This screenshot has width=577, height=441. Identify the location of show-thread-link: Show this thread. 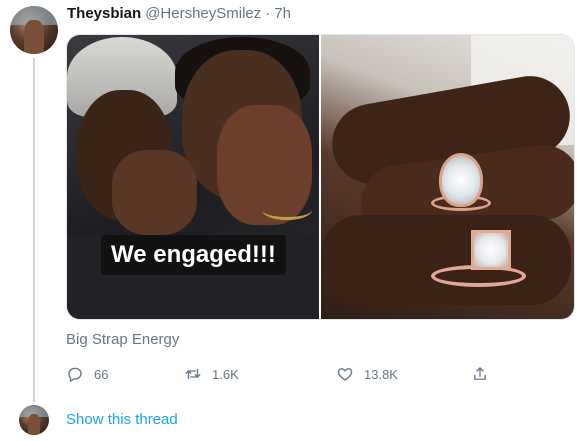
(122, 419).